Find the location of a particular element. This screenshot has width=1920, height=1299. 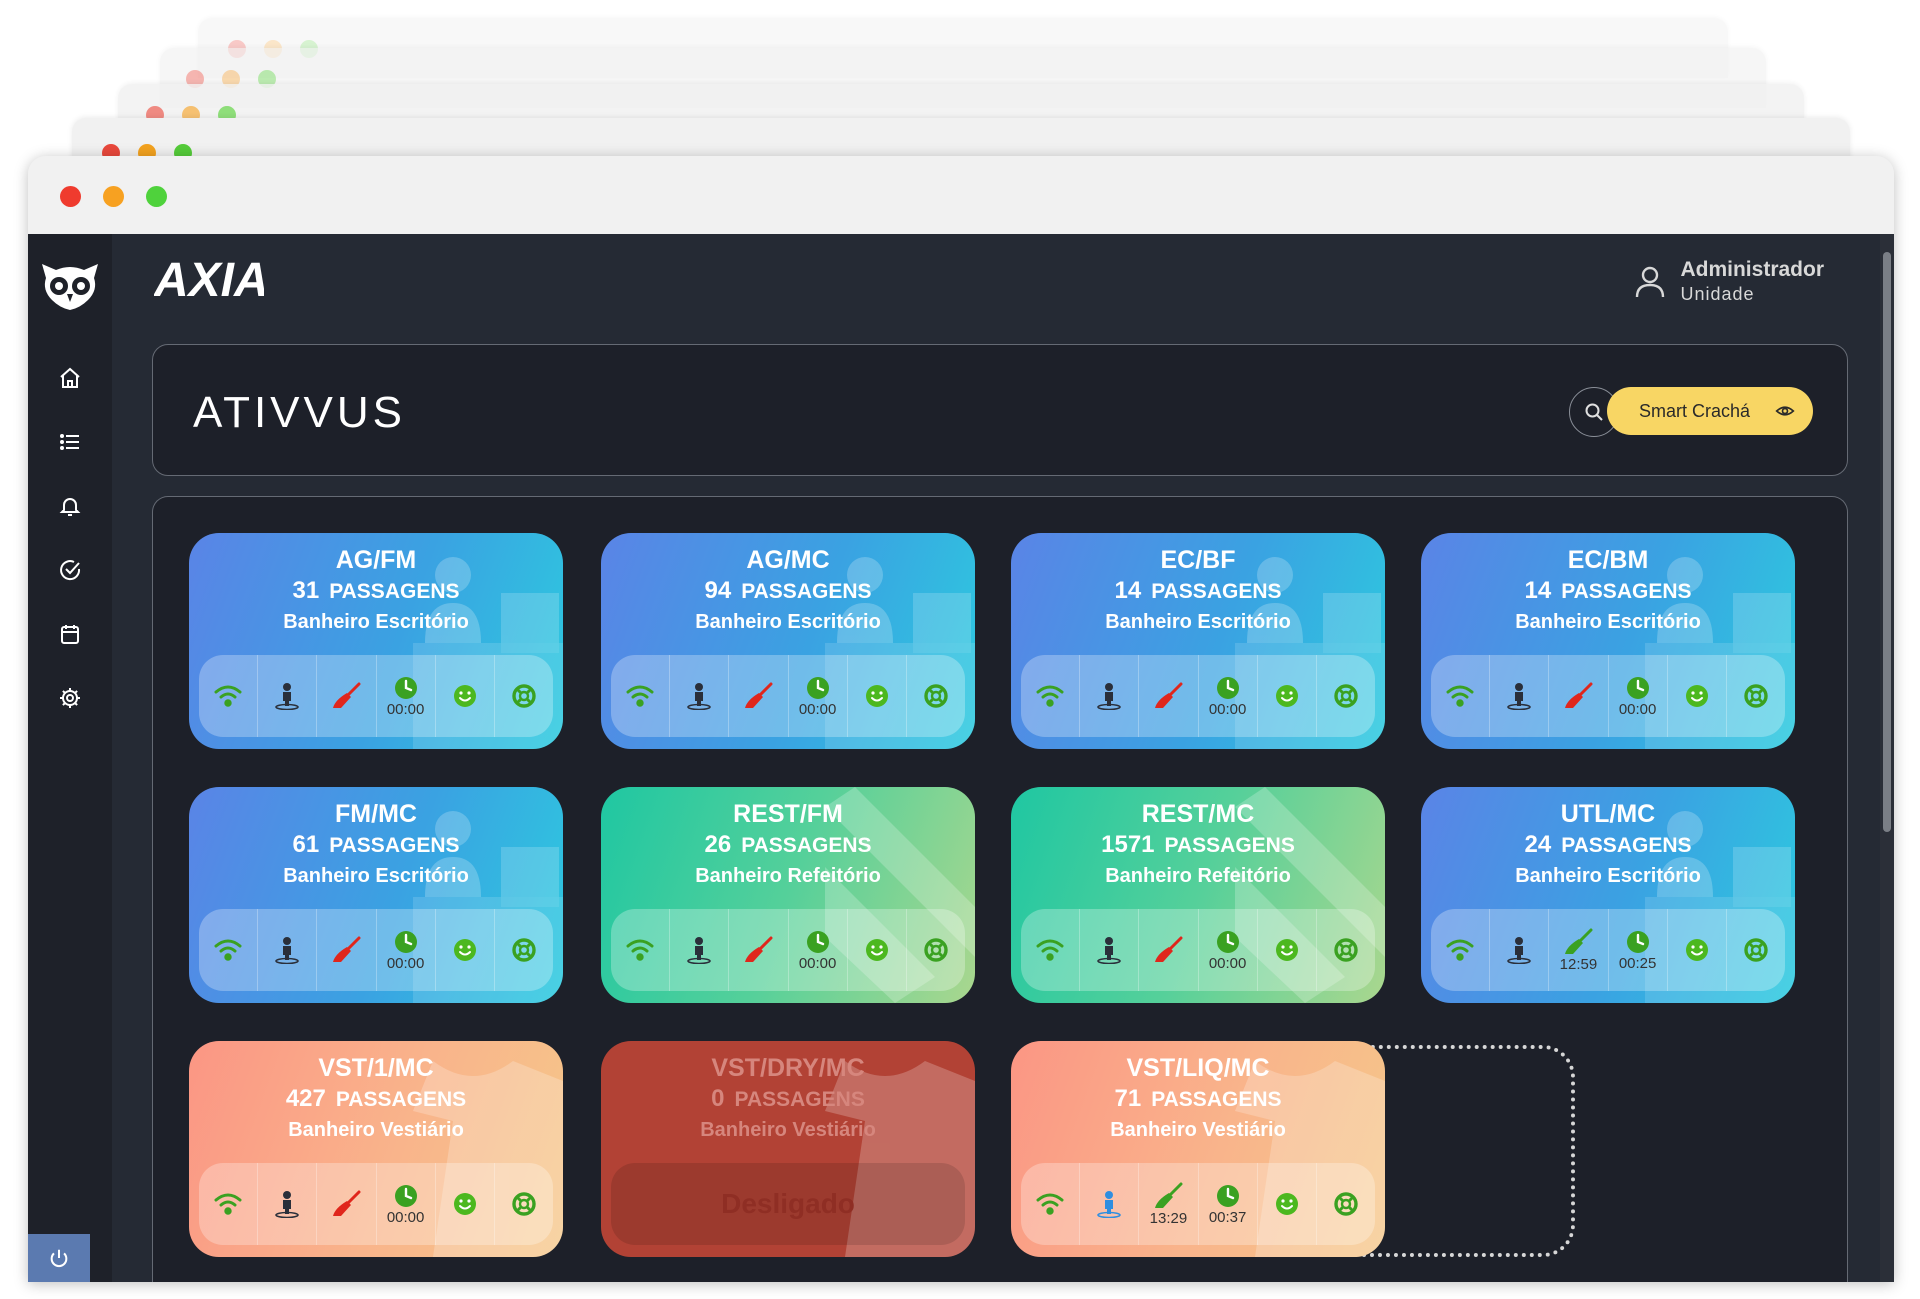

sidebar is located at coordinates (70, 758).